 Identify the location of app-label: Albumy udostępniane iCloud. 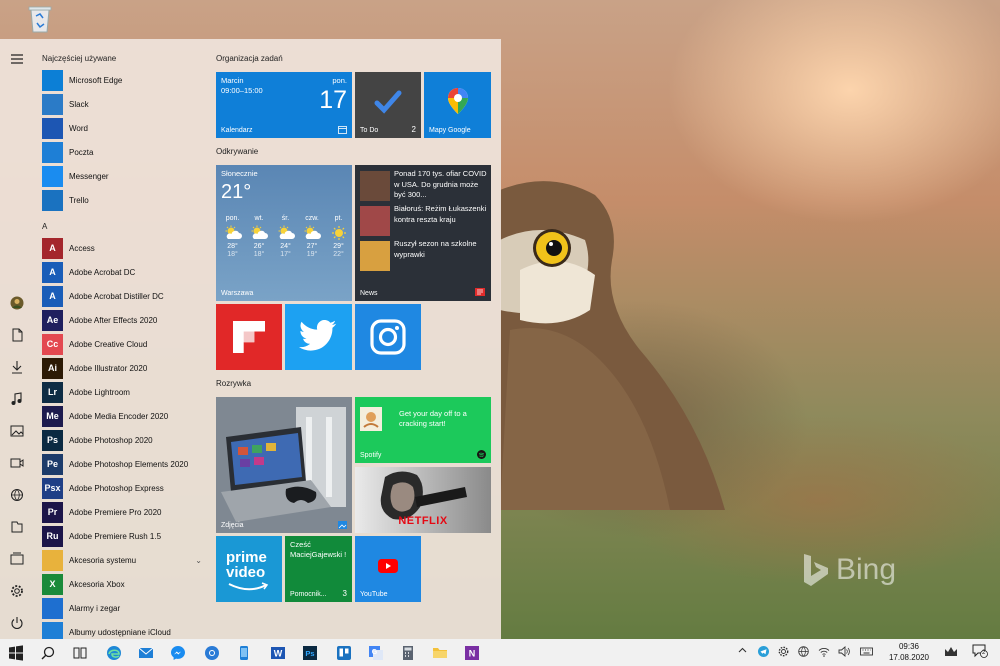
(120, 632).